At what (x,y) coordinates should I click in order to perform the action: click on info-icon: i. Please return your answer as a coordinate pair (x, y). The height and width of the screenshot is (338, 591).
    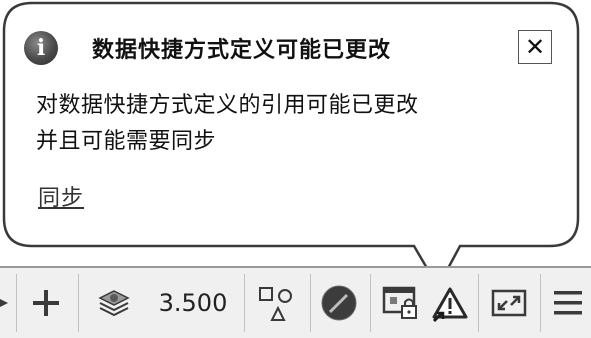
    Looking at the image, I should click on (41, 48).